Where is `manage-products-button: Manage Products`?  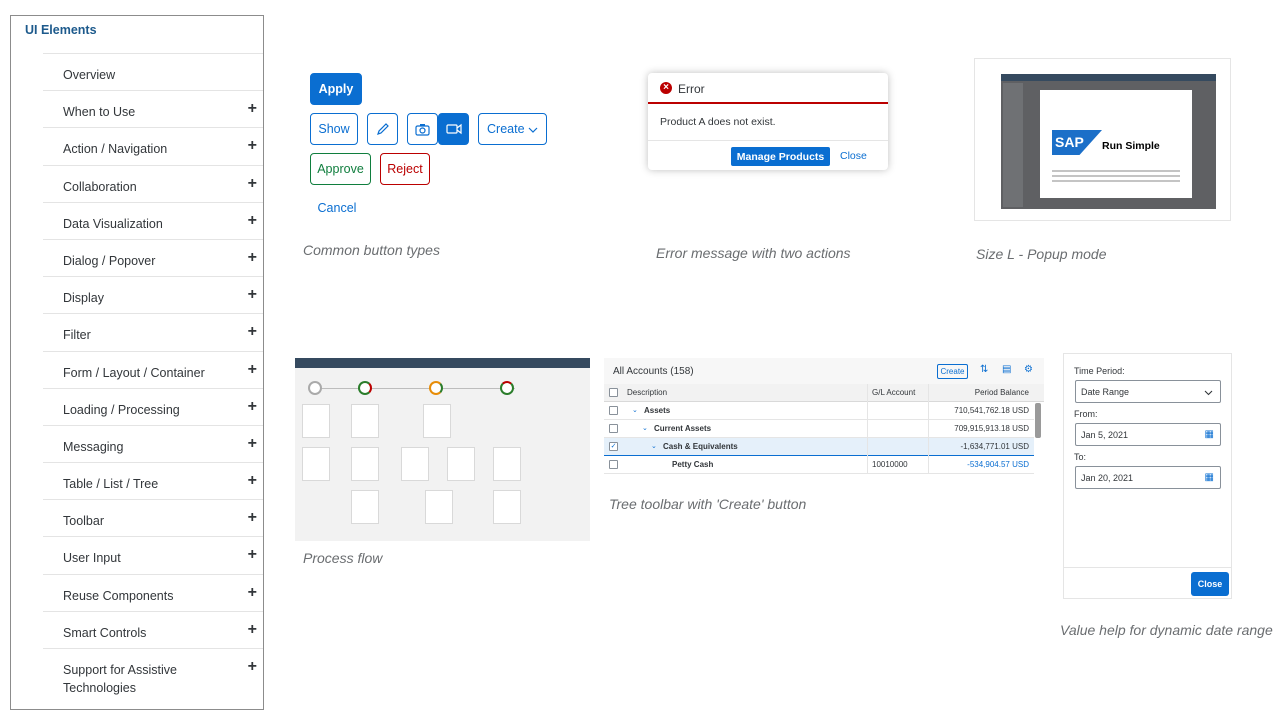 manage-products-button: Manage Products is located at coordinates (780, 156).